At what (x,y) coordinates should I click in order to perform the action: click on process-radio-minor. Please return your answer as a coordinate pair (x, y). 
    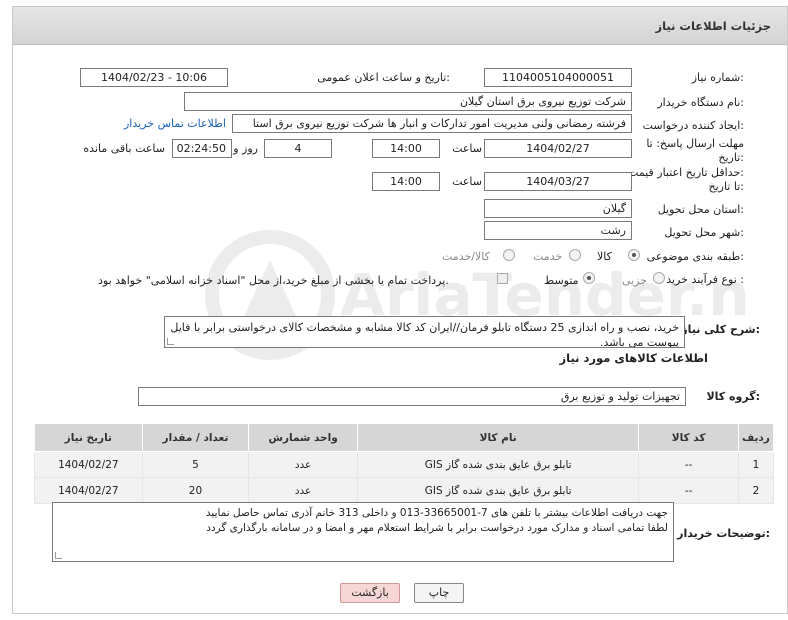
    Looking at the image, I should click on (659, 278).